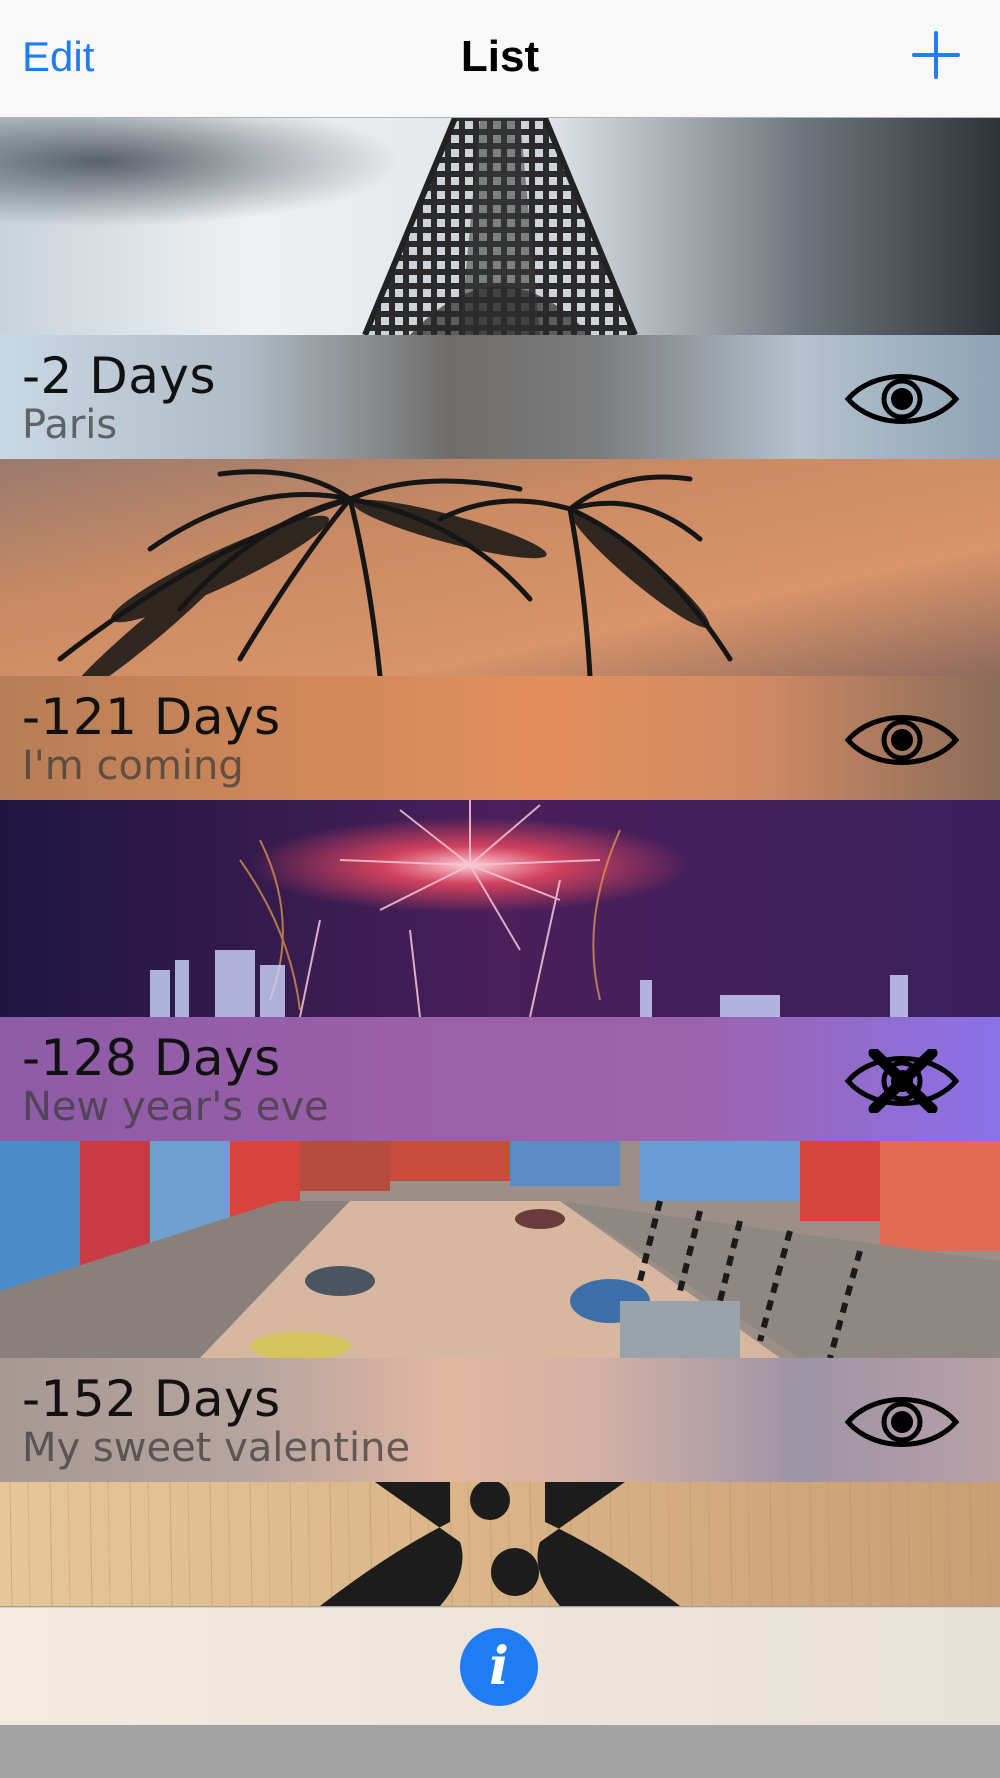 This screenshot has width=1000, height=1778. What do you see at coordinates (500, 1249) in the screenshot?
I see `venice-canal-photo` at bounding box center [500, 1249].